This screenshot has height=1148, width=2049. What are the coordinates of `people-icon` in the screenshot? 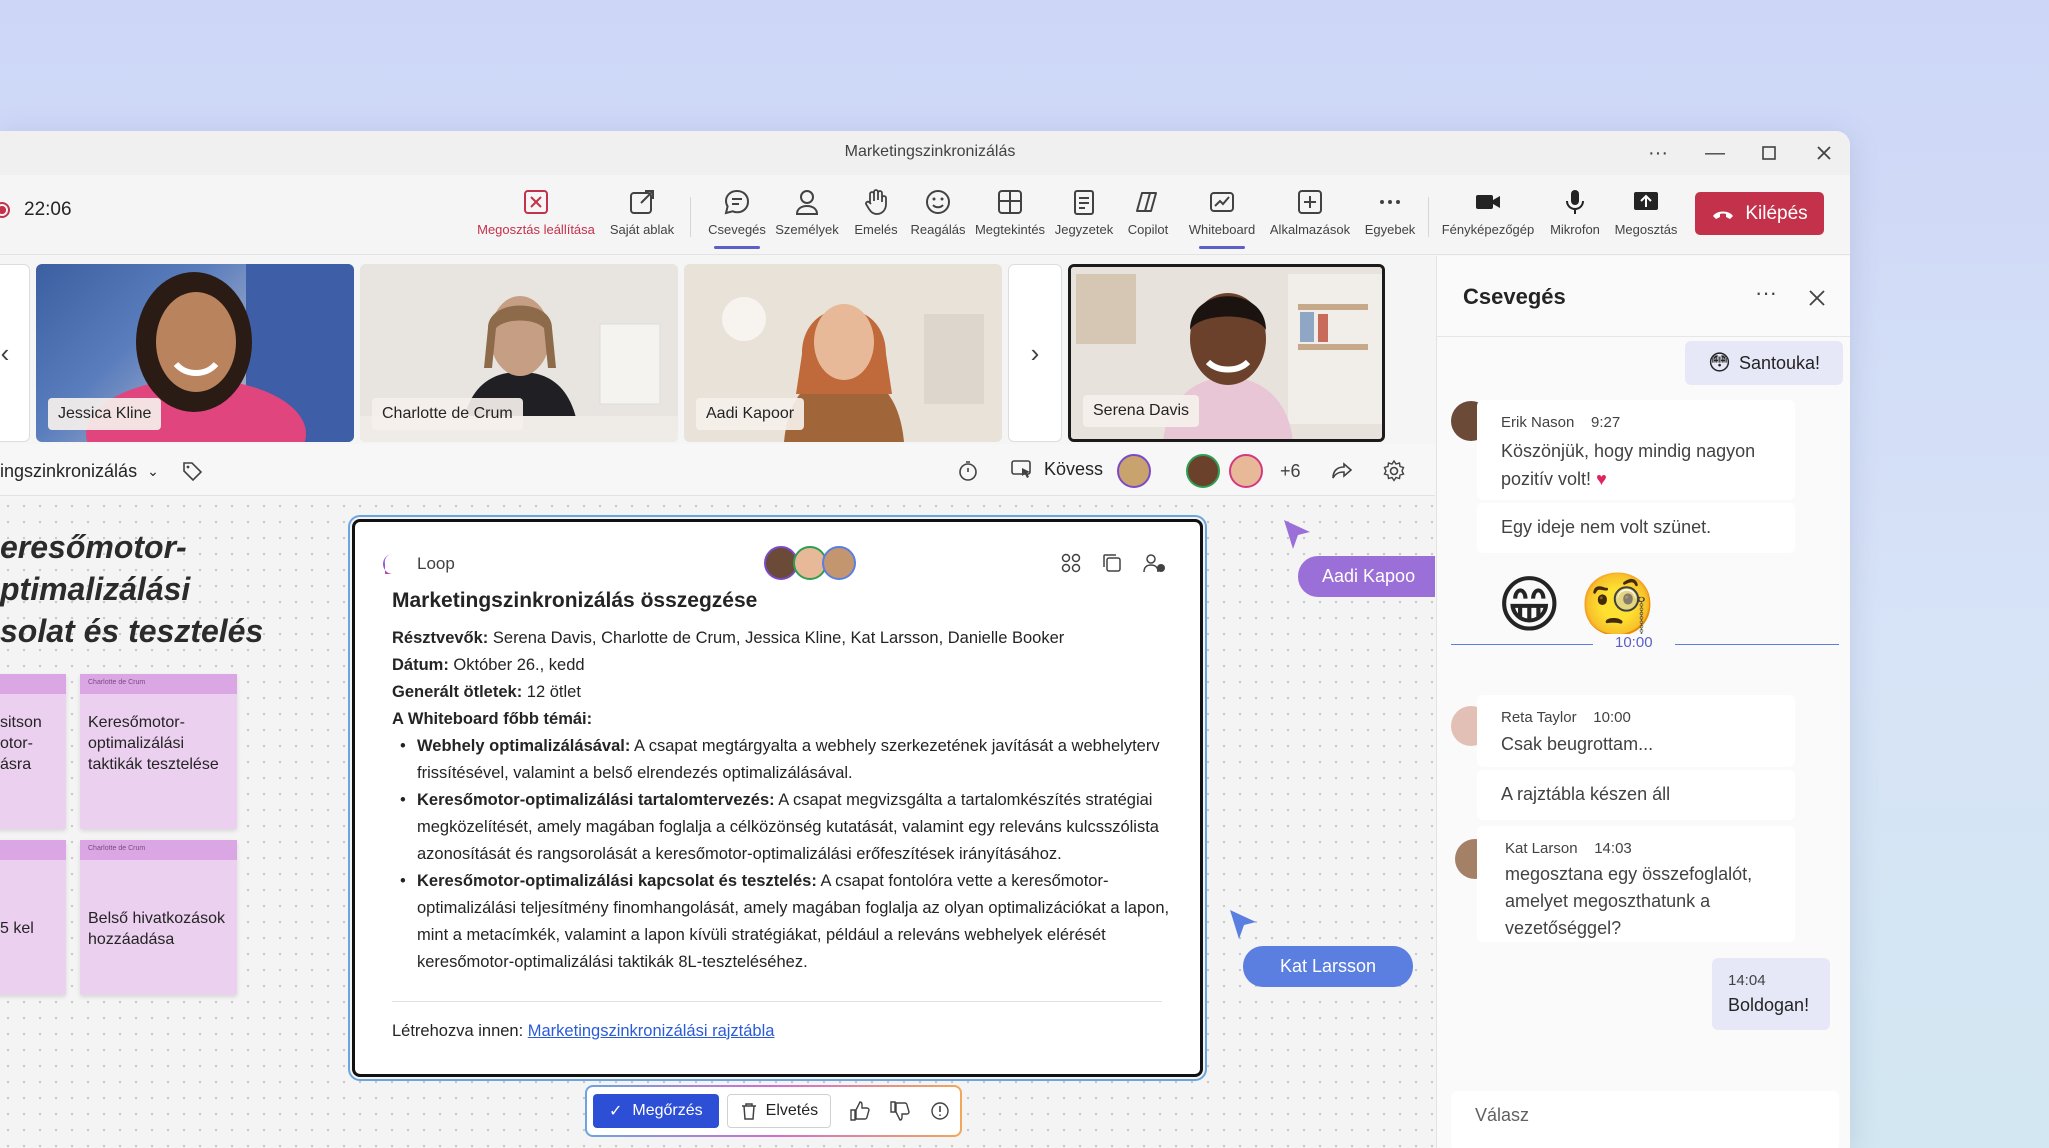 It's located at (807, 202).